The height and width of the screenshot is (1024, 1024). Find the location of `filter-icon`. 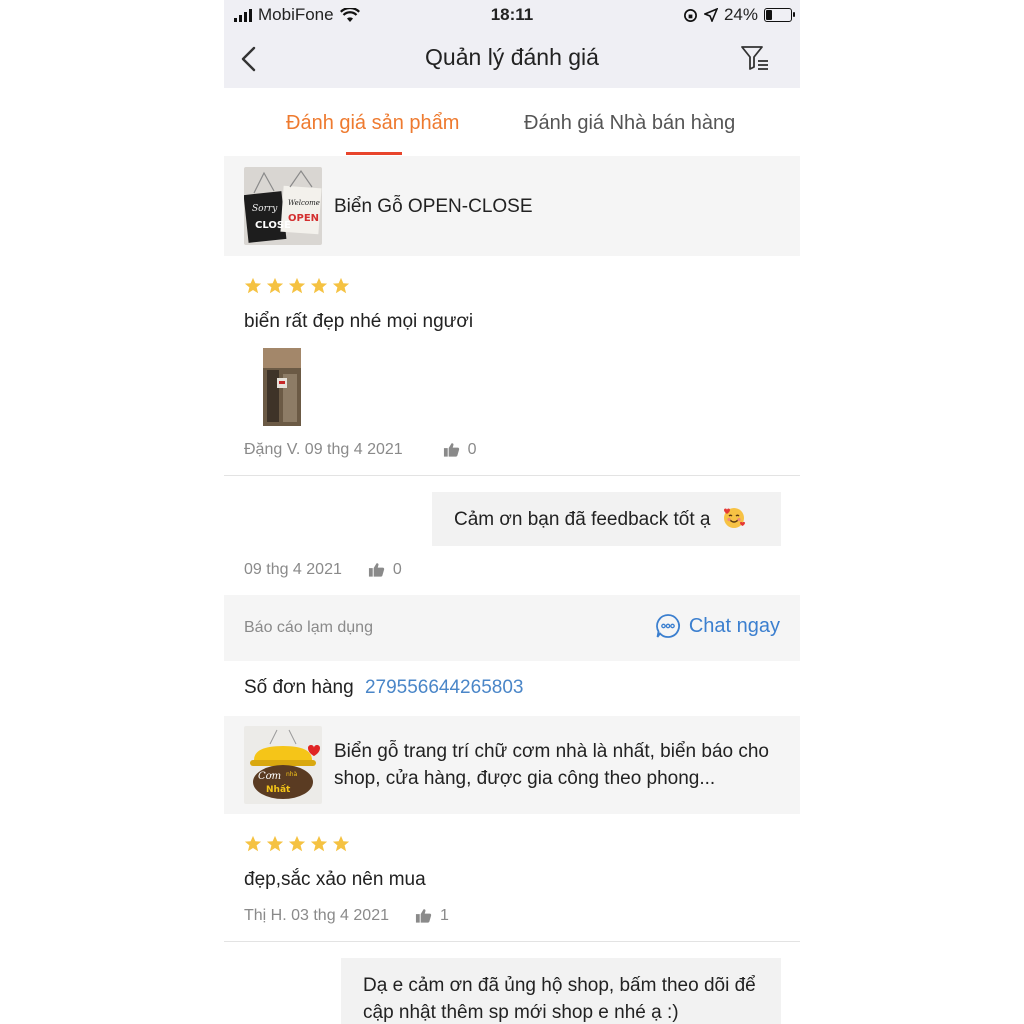

filter-icon is located at coordinates (755, 58).